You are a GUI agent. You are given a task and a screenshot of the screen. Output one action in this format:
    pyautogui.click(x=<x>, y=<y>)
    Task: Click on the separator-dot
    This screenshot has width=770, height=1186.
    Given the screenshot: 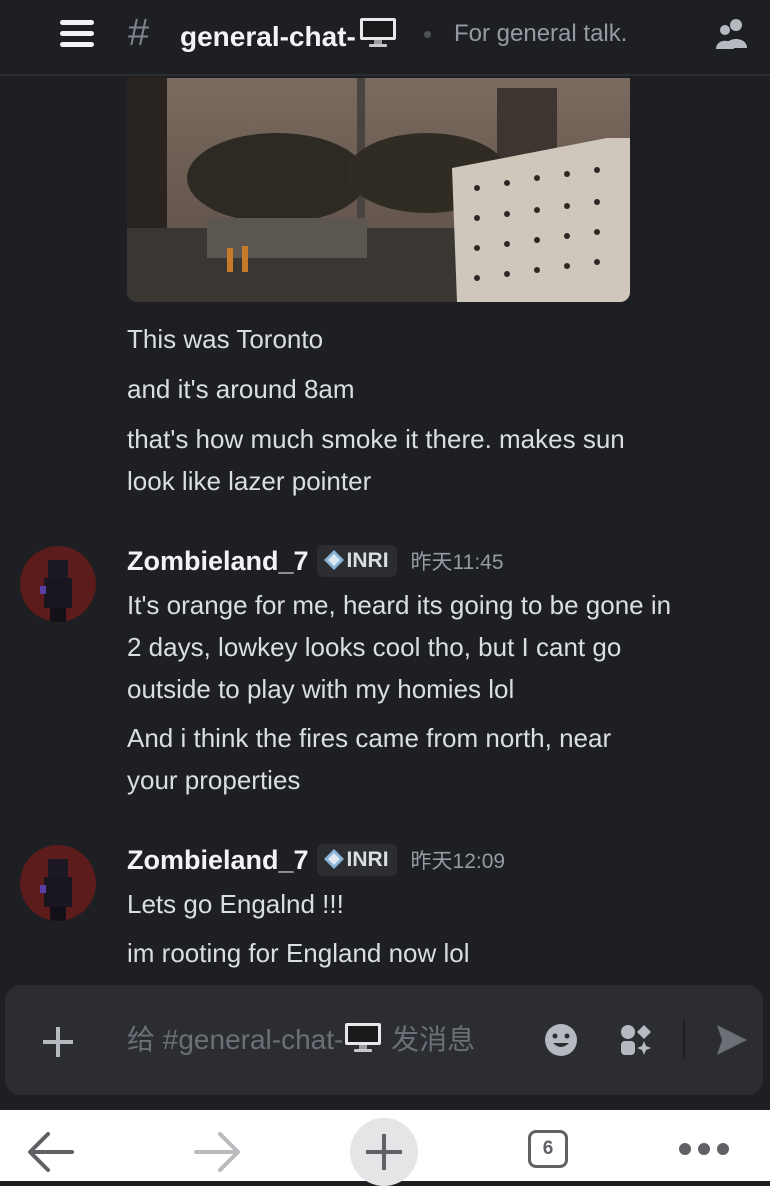 What is the action you would take?
    pyautogui.click(x=427, y=34)
    